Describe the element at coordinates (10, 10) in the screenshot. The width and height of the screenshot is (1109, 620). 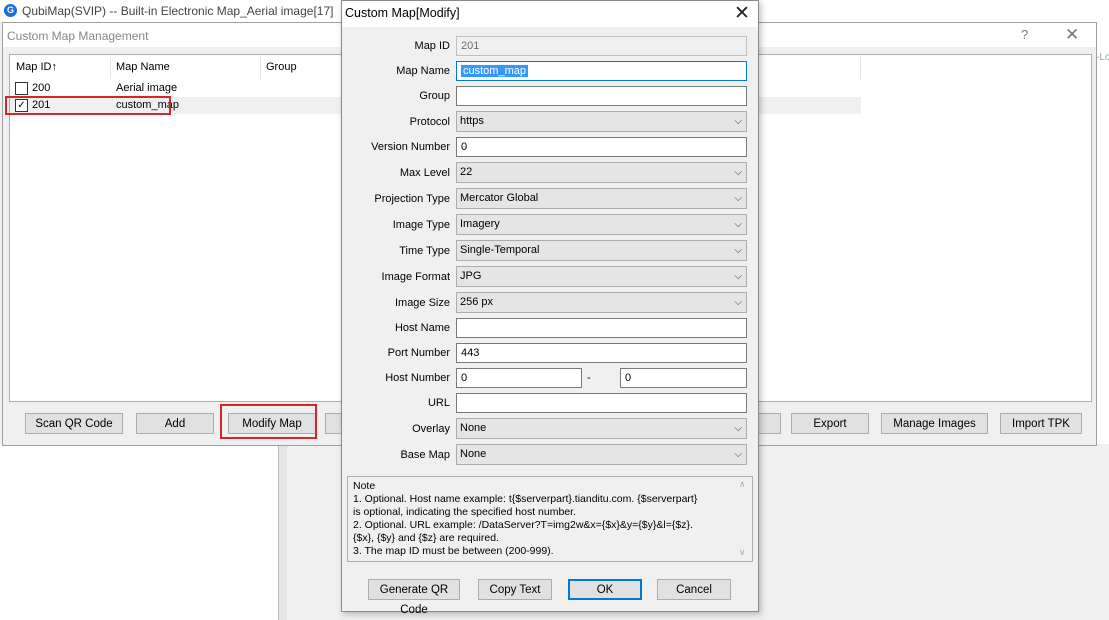
I see `app-logo-icon: G` at that location.